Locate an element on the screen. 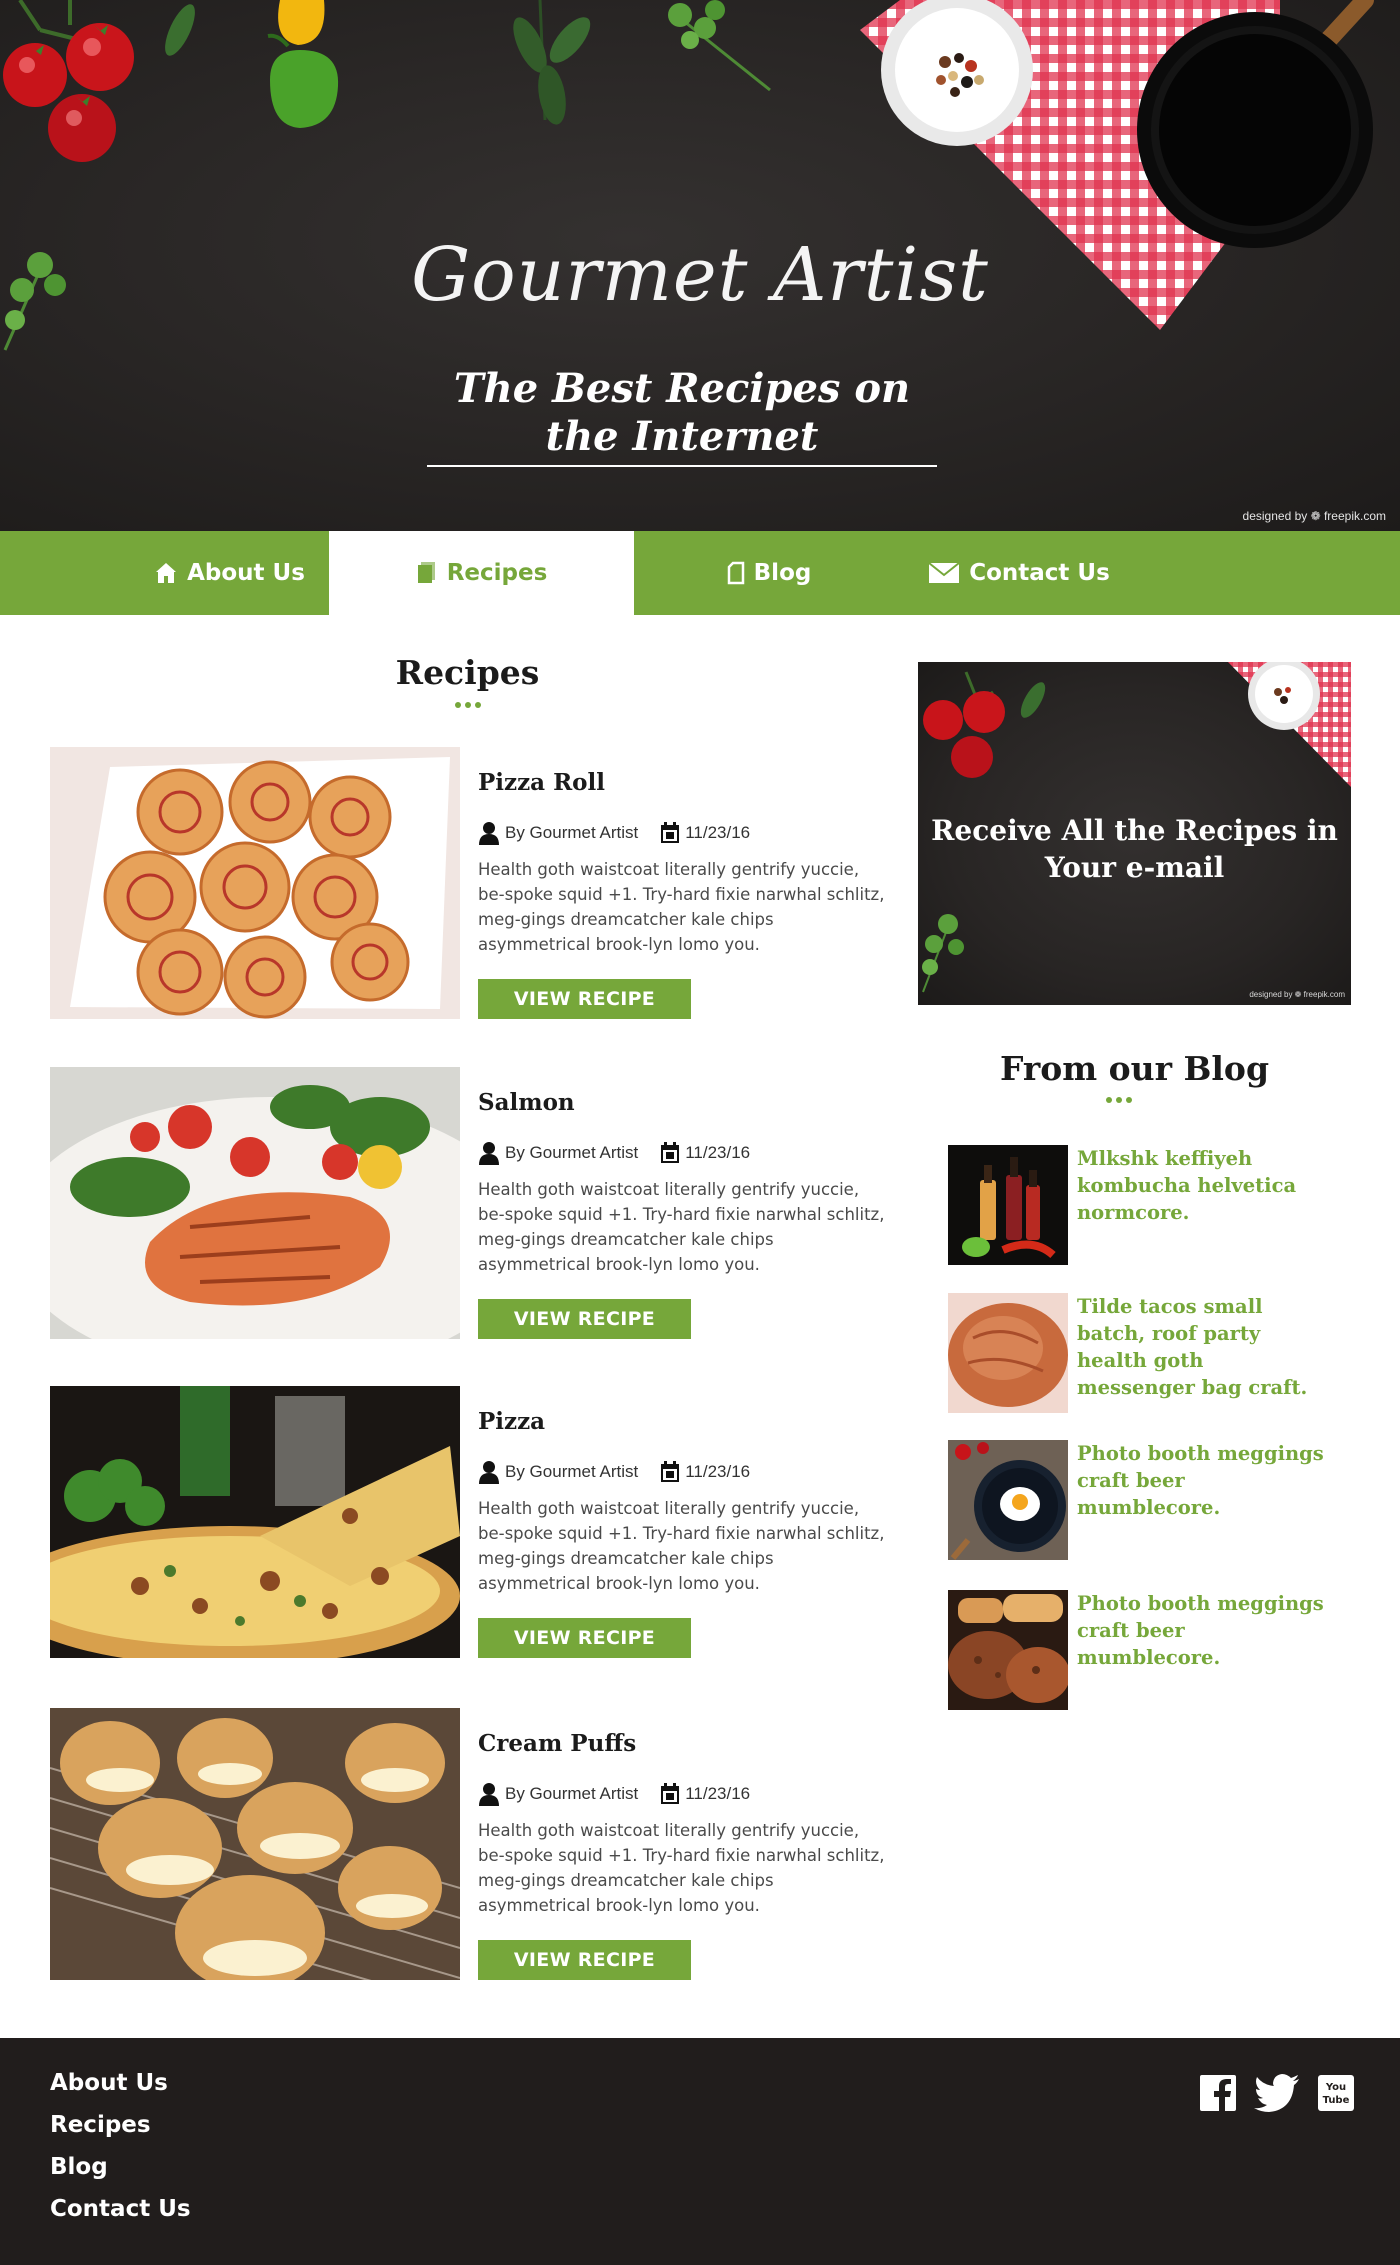  basil-decoration is located at coordinates (552, 62).